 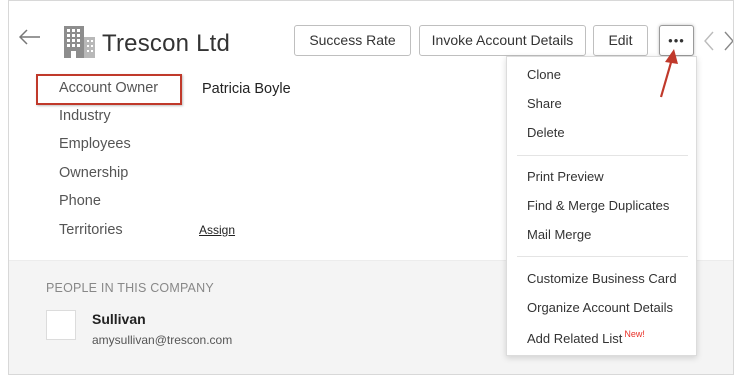 What do you see at coordinates (634, 334) in the screenshot?
I see `new-badge: New!` at bounding box center [634, 334].